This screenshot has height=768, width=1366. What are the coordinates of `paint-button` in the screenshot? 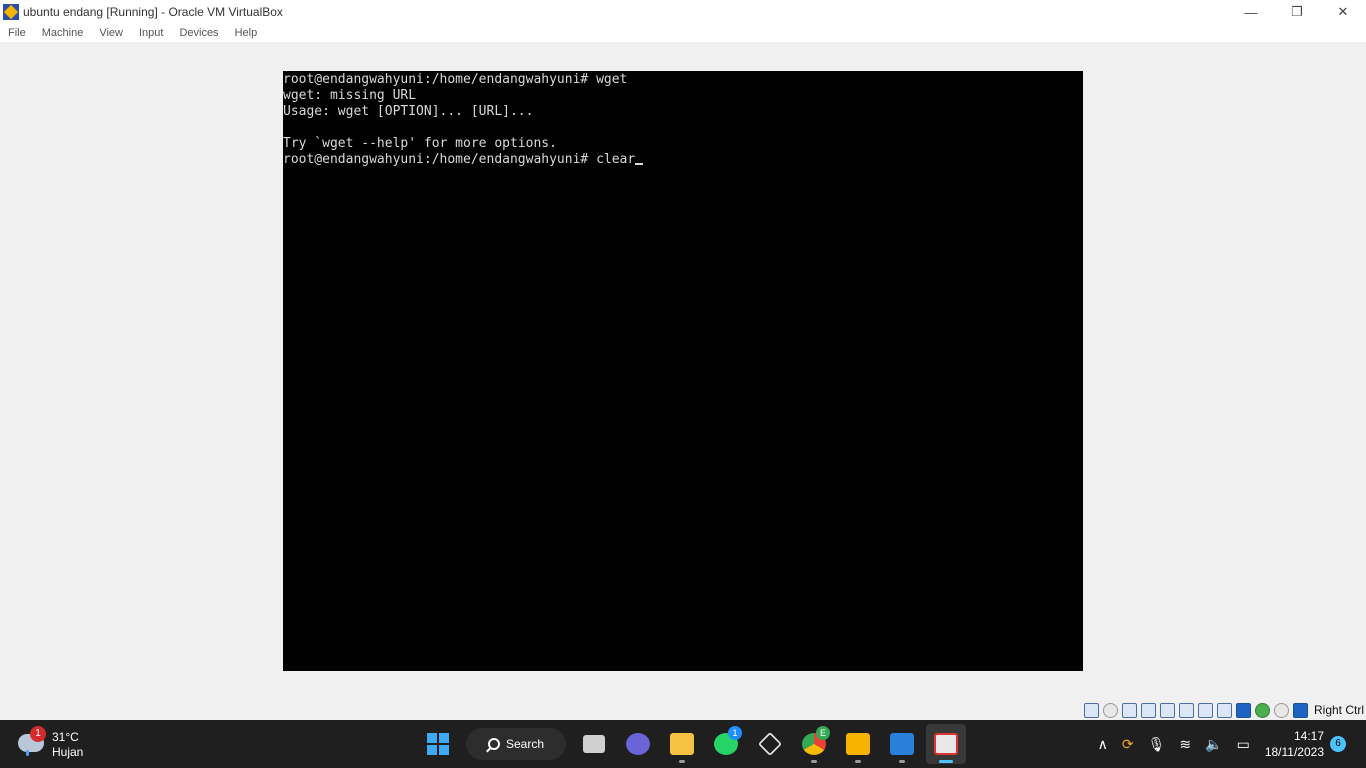 It's located at (902, 744).